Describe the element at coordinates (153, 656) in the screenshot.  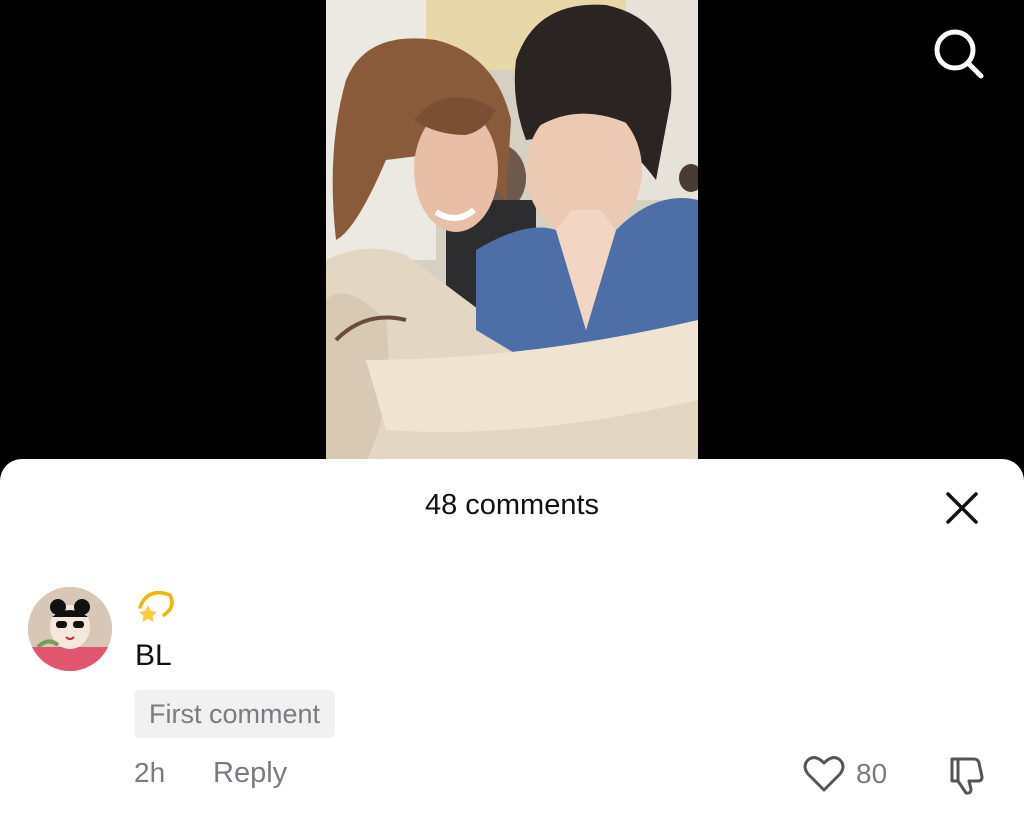
I see `comment-username: BL` at that location.